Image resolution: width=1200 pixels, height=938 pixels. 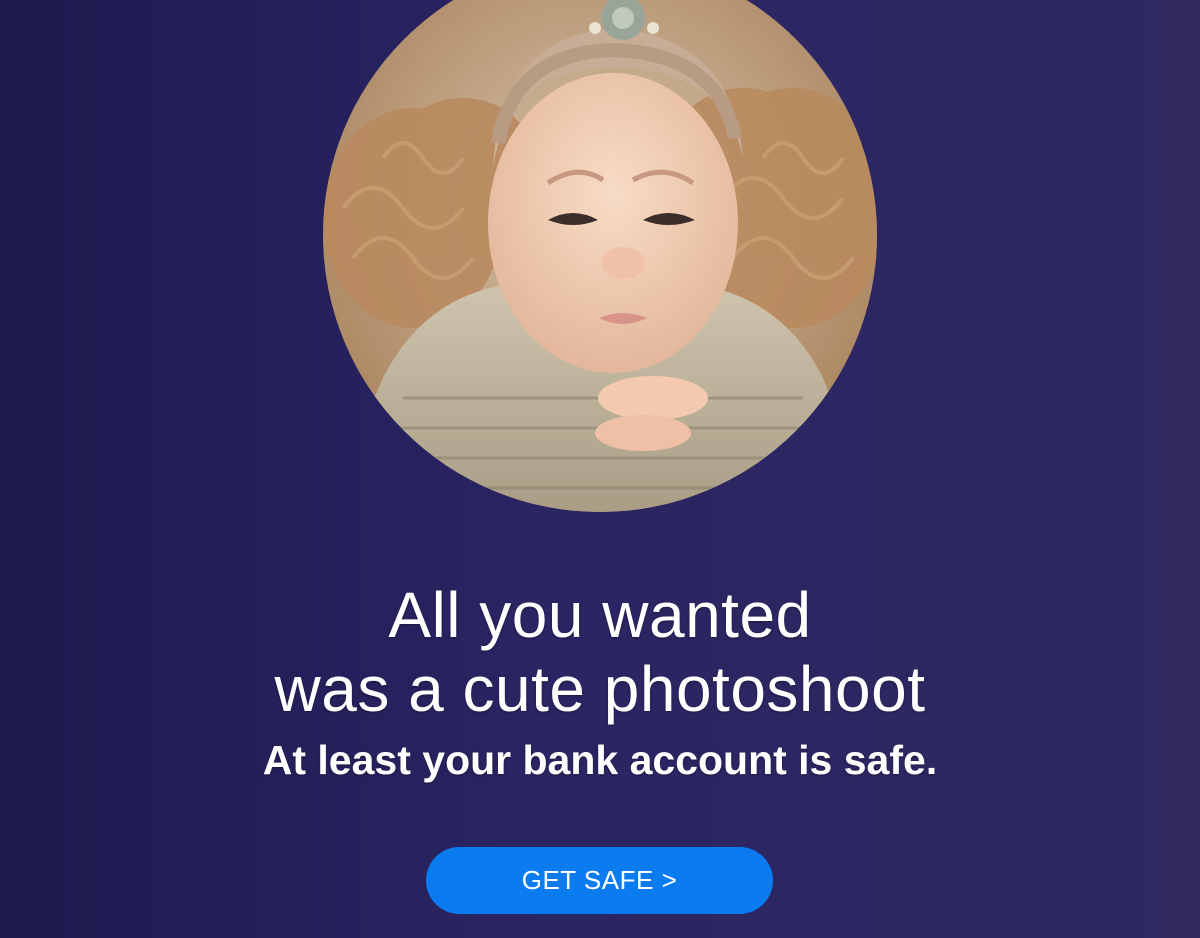 I want to click on get-safe-button: GET SAFE >, so click(x=599, y=880).